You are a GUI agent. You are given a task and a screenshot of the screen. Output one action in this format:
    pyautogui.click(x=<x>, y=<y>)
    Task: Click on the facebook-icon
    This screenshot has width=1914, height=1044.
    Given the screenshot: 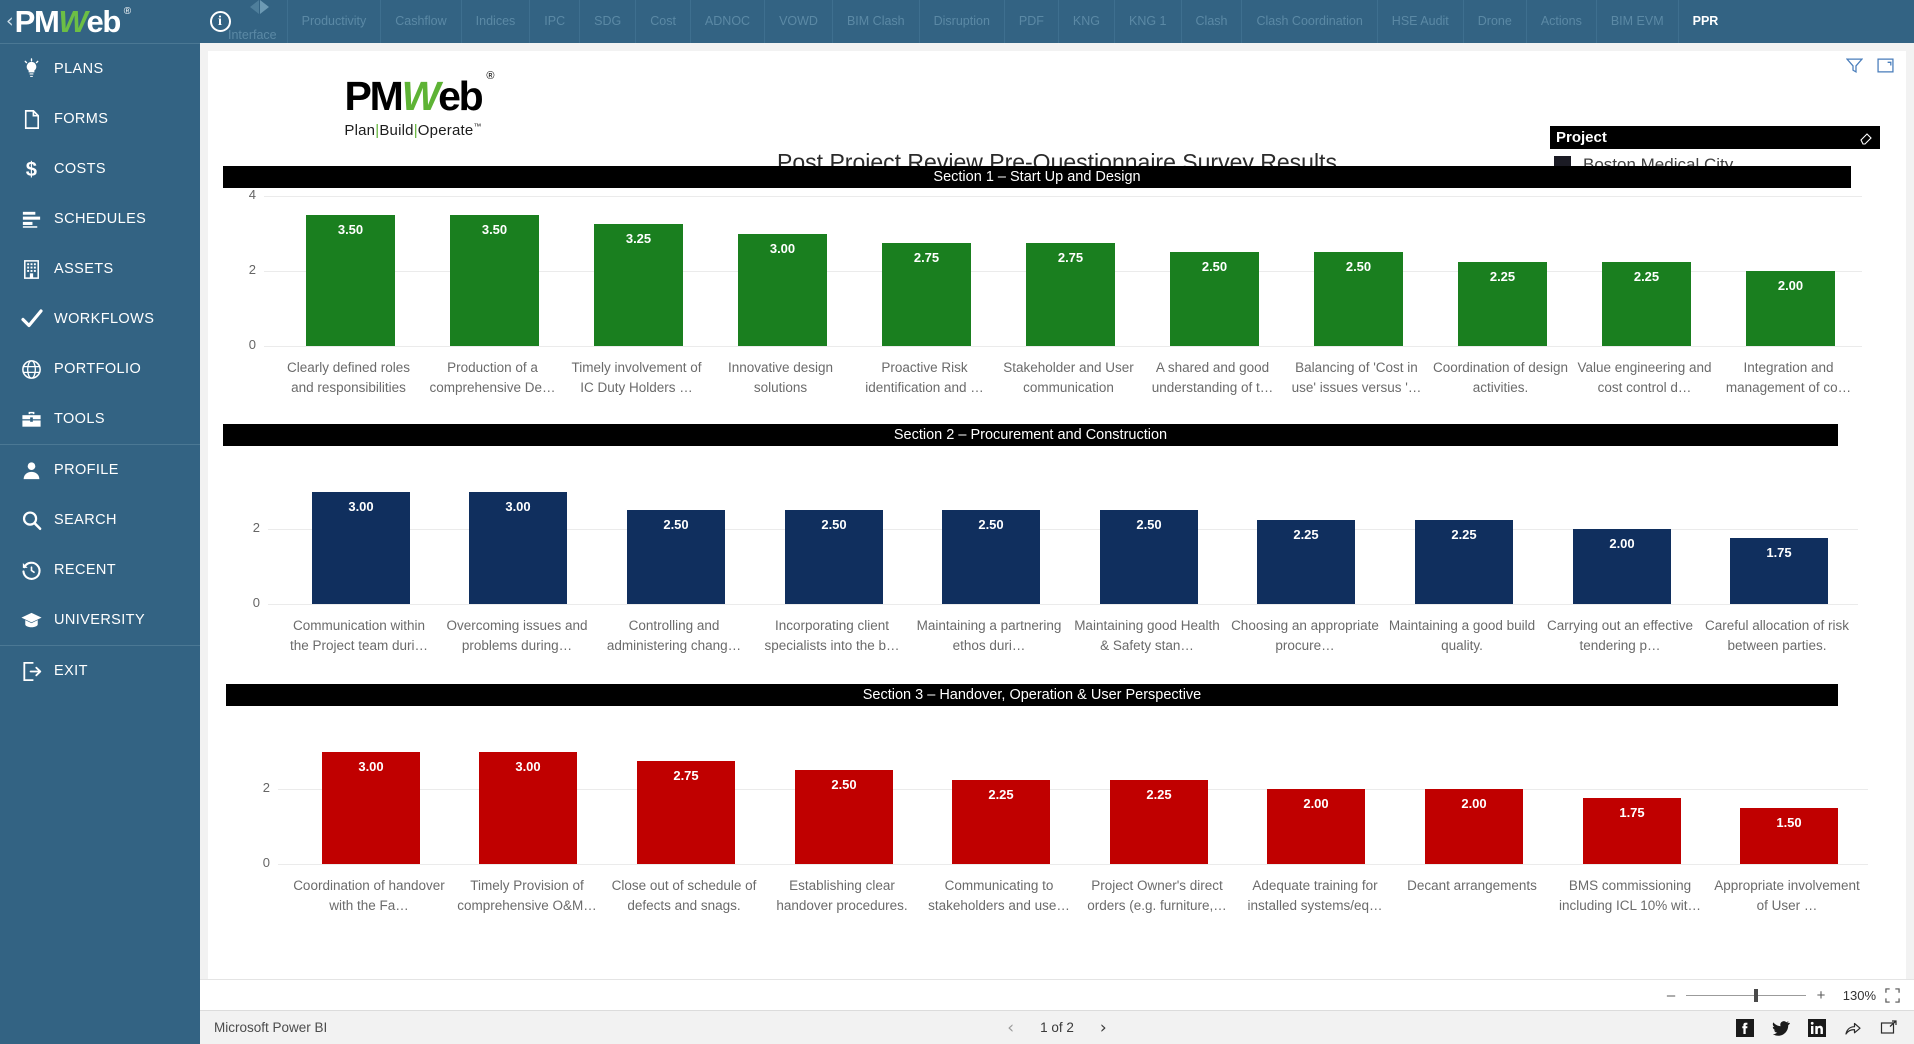 What is the action you would take?
    pyautogui.click(x=1745, y=1027)
    